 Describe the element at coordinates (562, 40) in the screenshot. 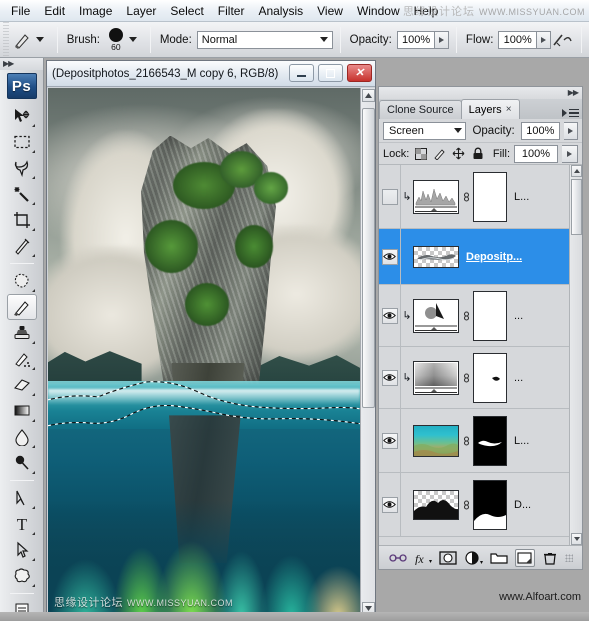

I see `airbrush-toggle-button` at that location.